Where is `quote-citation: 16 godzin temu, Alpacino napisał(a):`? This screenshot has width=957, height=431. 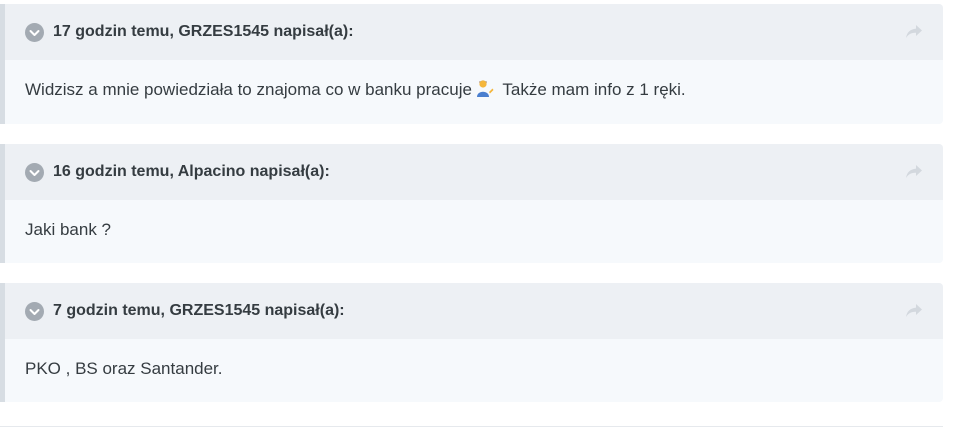
quote-citation: 16 godzin temu, Alpacino napisał(a): is located at coordinates (191, 172).